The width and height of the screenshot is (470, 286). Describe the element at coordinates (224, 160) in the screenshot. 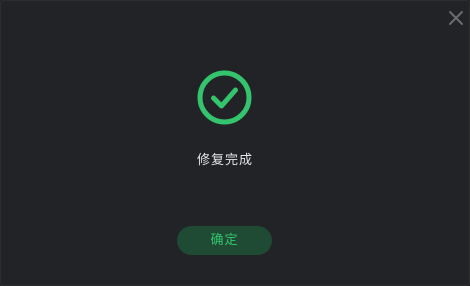

I see `status-message: 修复完成` at that location.